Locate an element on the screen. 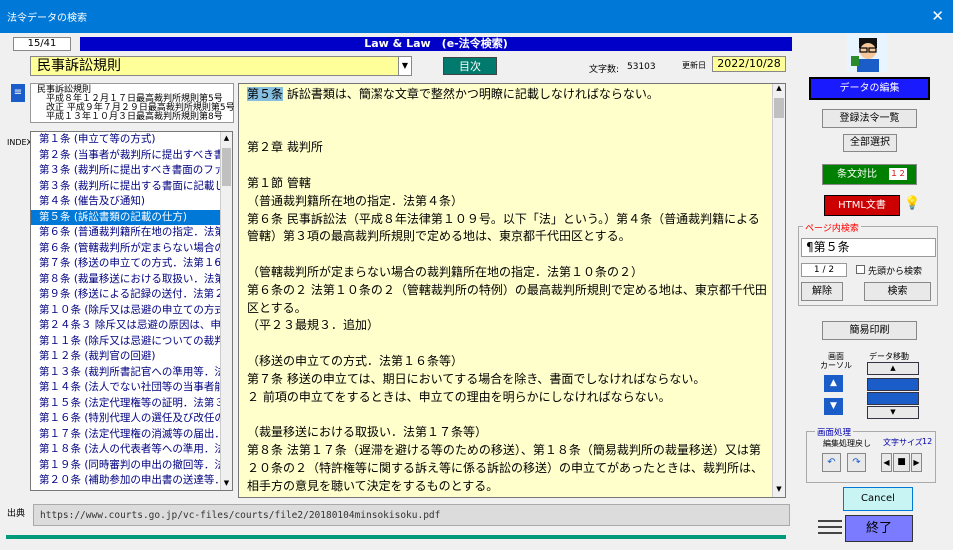 The width and height of the screenshot is (953, 550). content-line: 第５条 訴訟書類は、簡潔な文章で整然かつ明瞭に記載しなければならない。 is located at coordinates (509, 95).